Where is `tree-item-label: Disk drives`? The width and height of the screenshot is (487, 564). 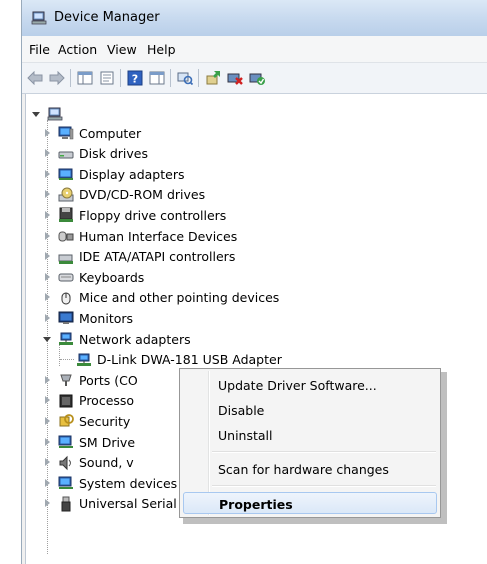
tree-item-label: Disk drives is located at coordinates (113, 154).